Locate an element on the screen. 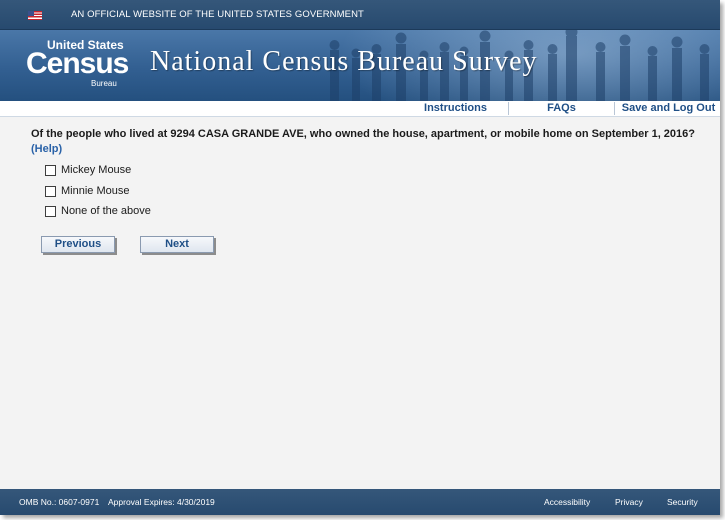 This screenshot has height=520, width=725. logo-census-text: Census is located at coordinates (77, 63).